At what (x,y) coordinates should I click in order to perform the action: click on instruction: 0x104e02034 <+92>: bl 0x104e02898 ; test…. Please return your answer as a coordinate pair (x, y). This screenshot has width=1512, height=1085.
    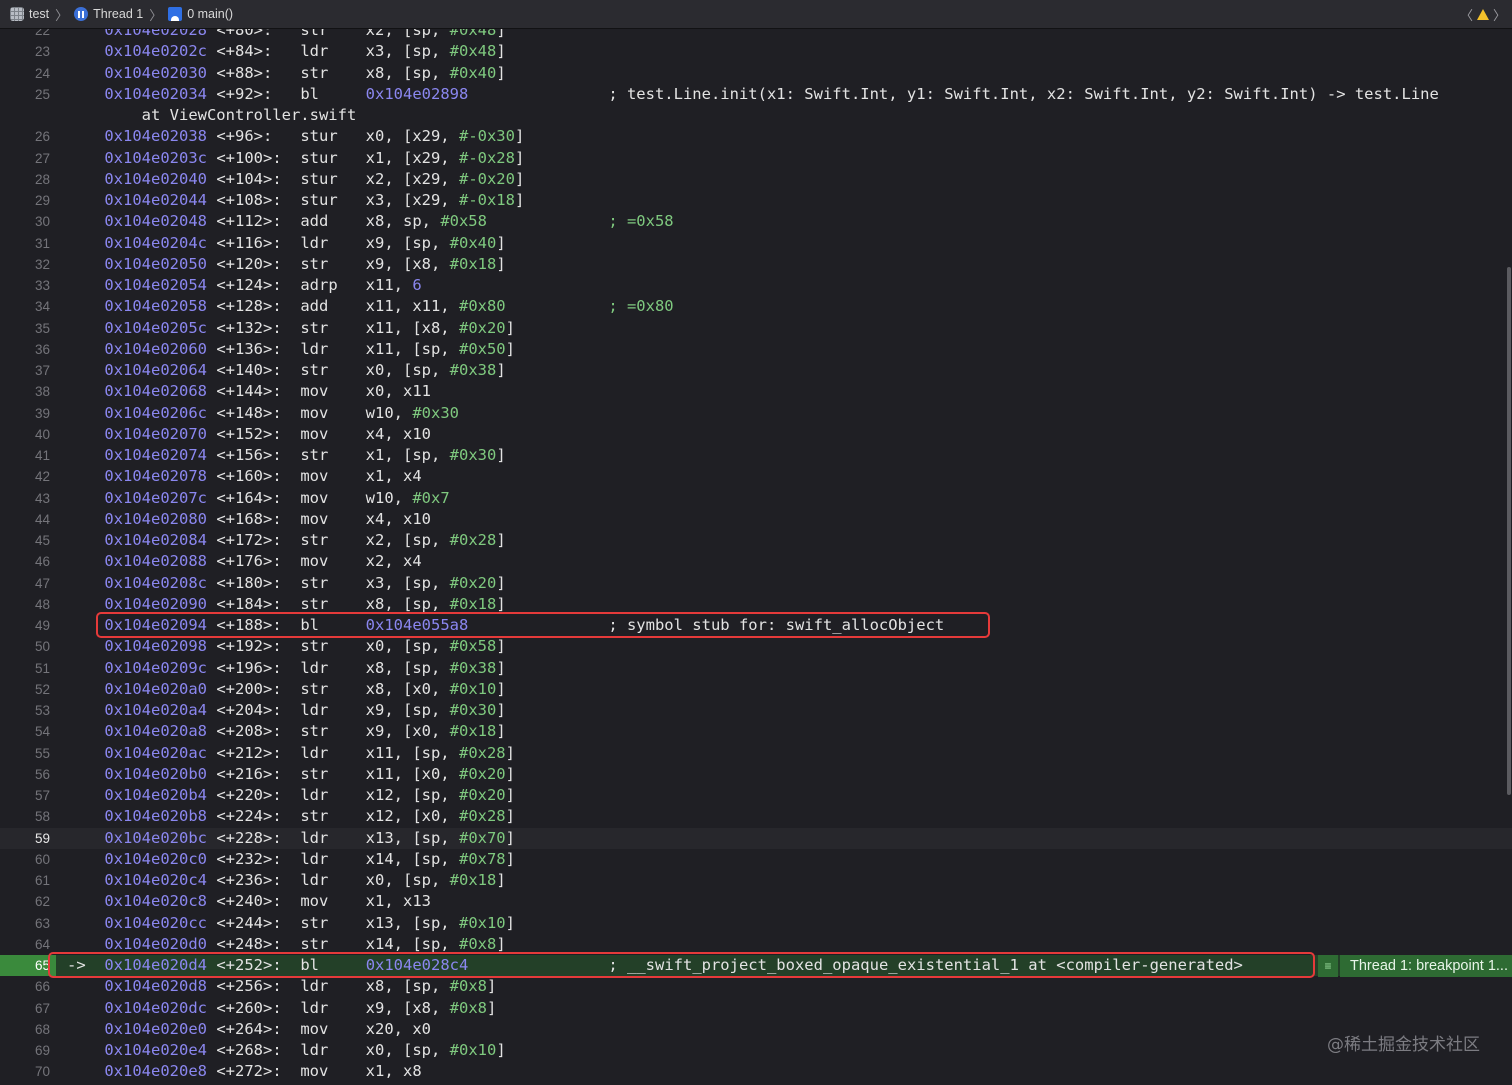
    Looking at the image, I should click on (753, 94).